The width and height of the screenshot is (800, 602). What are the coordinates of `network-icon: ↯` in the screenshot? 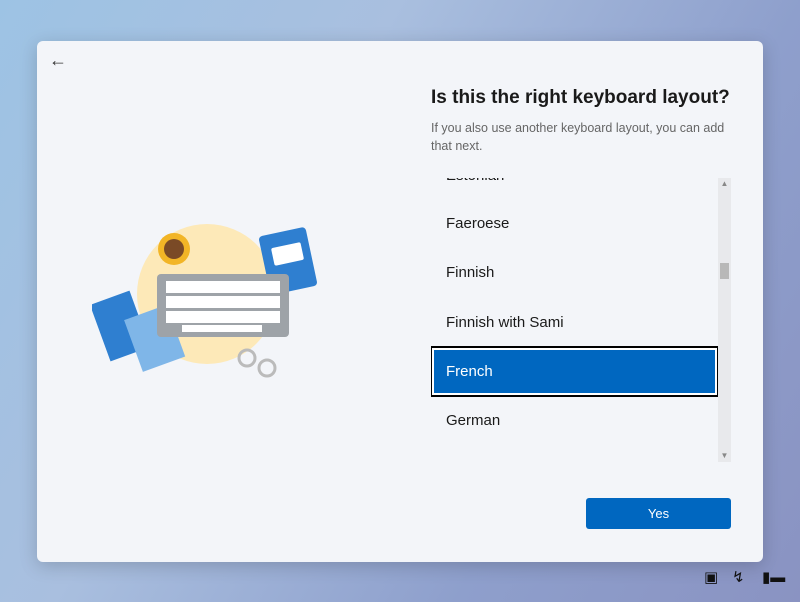 It's located at (738, 577).